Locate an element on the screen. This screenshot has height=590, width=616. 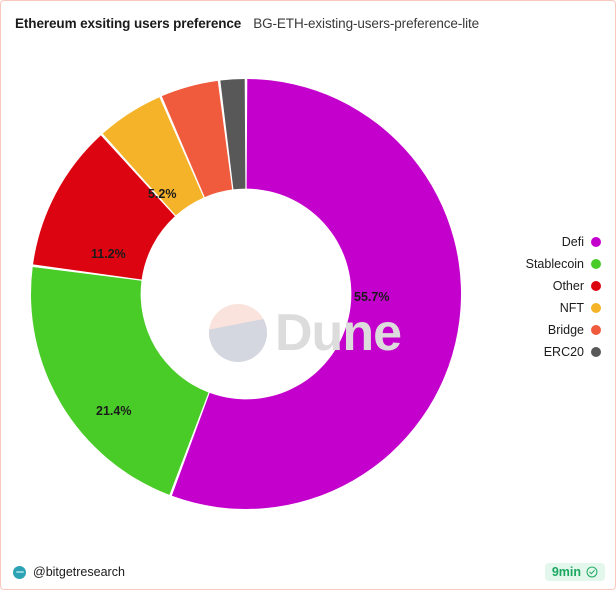
status-badge: 9min is located at coordinates (574, 572).